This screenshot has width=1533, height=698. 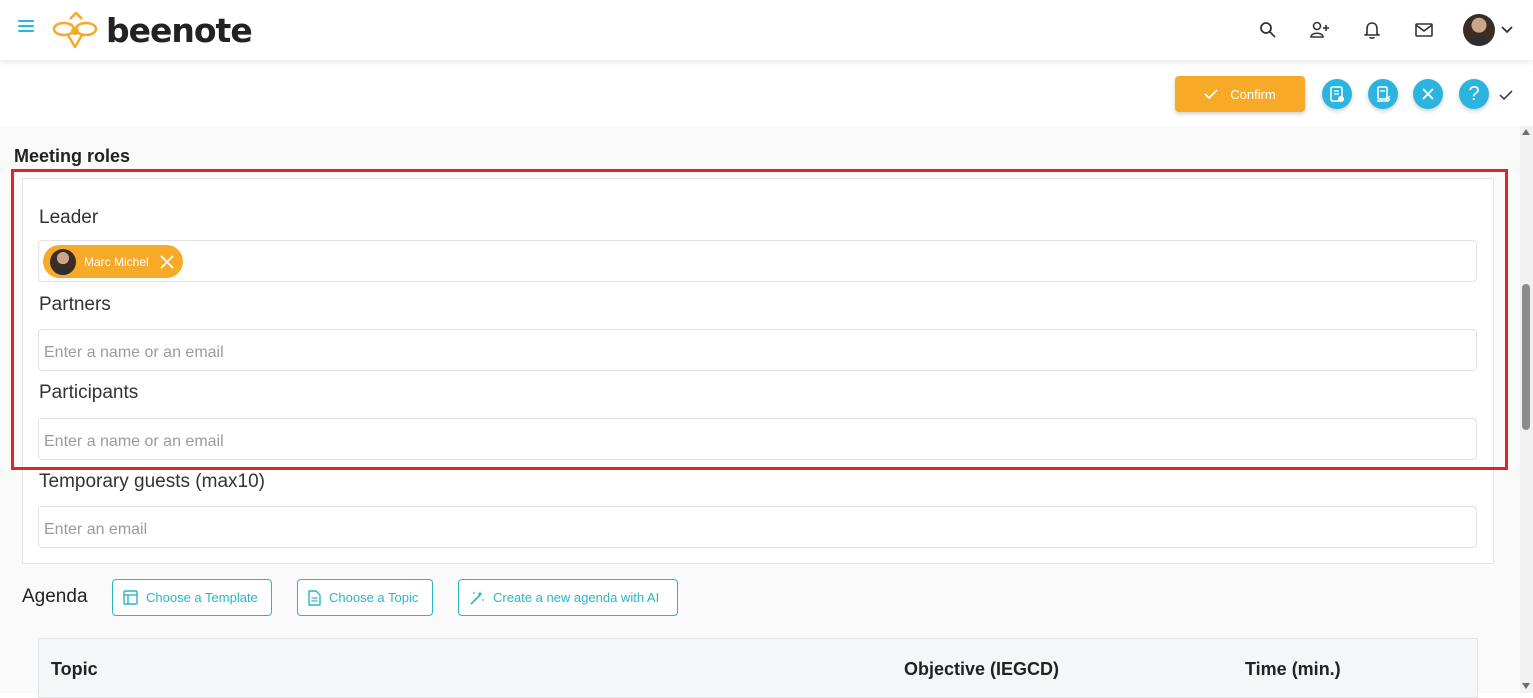 I want to click on time-column-header: Time (min.), so click(x=1293, y=669).